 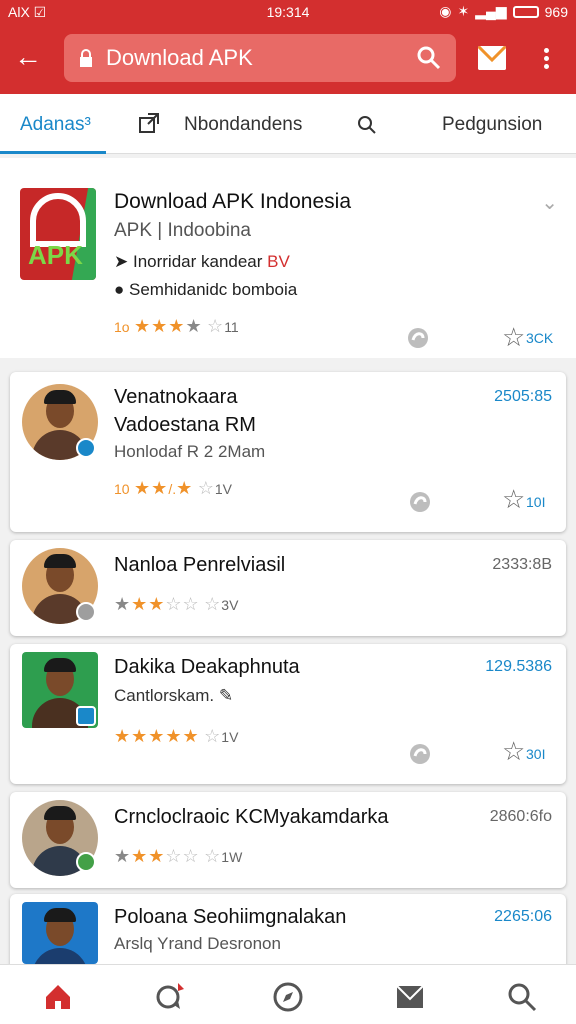 What do you see at coordinates (429, 58) in the screenshot?
I see `search-icon` at bounding box center [429, 58].